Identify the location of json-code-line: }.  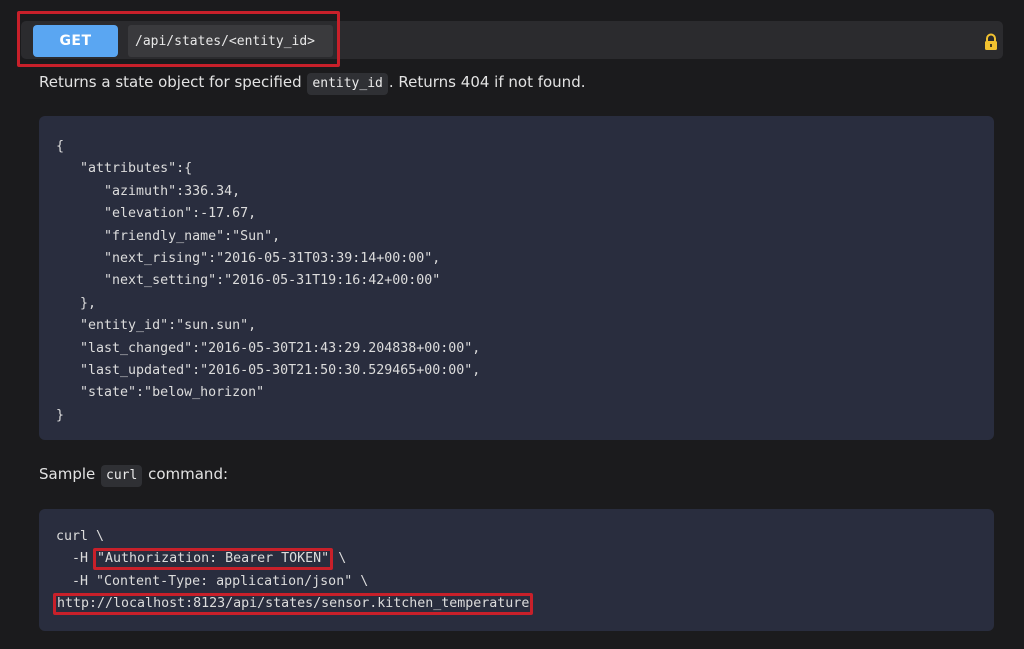
(60, 415).